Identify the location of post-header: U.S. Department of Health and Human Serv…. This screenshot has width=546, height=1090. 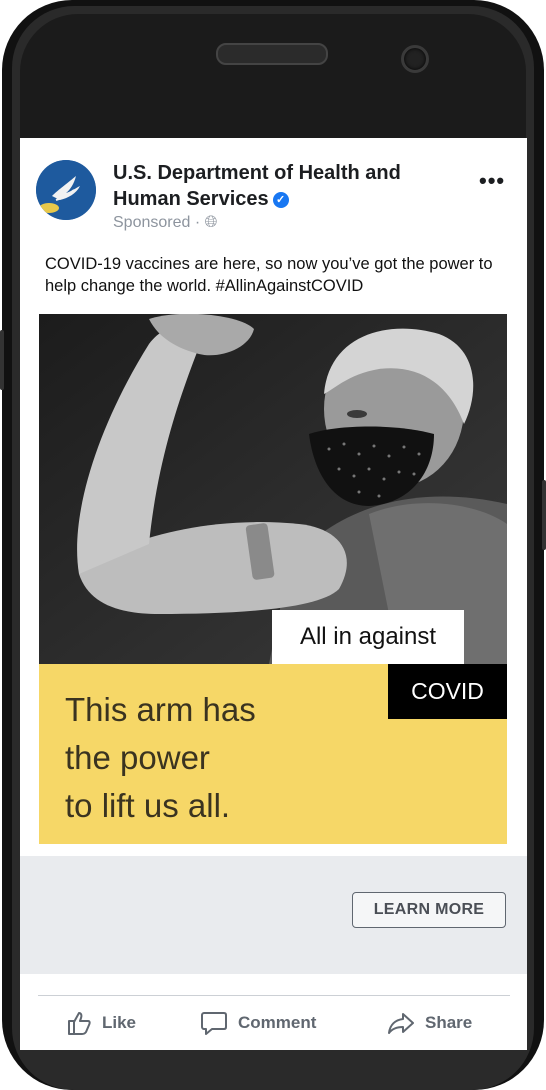
(273, 188).